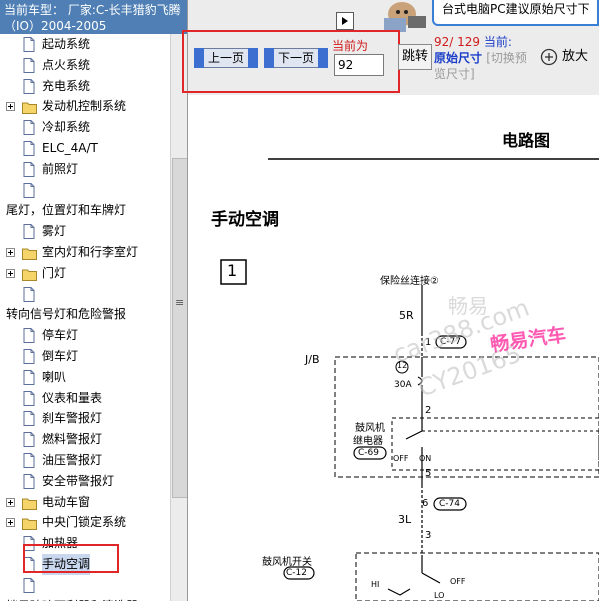 Image resolution: width=599 pixels, height=601 pixels. I want to click on tree-item-label: 起动系统, so click(66, 44).